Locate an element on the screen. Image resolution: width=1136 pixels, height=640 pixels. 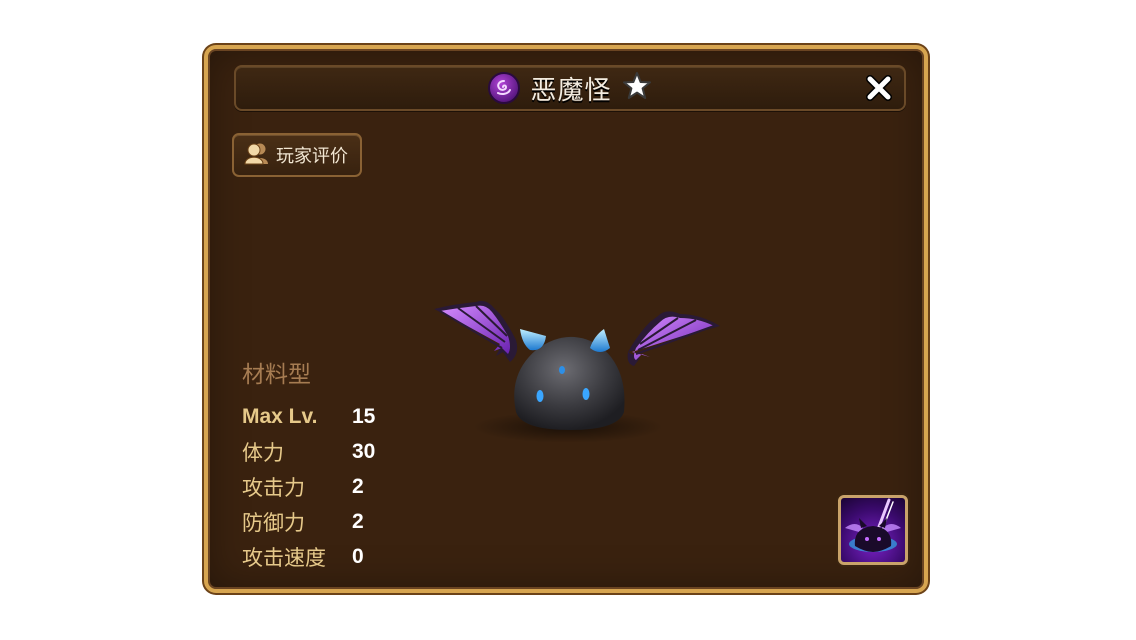
stat-value: 0 is located at coordinates (358, 556).